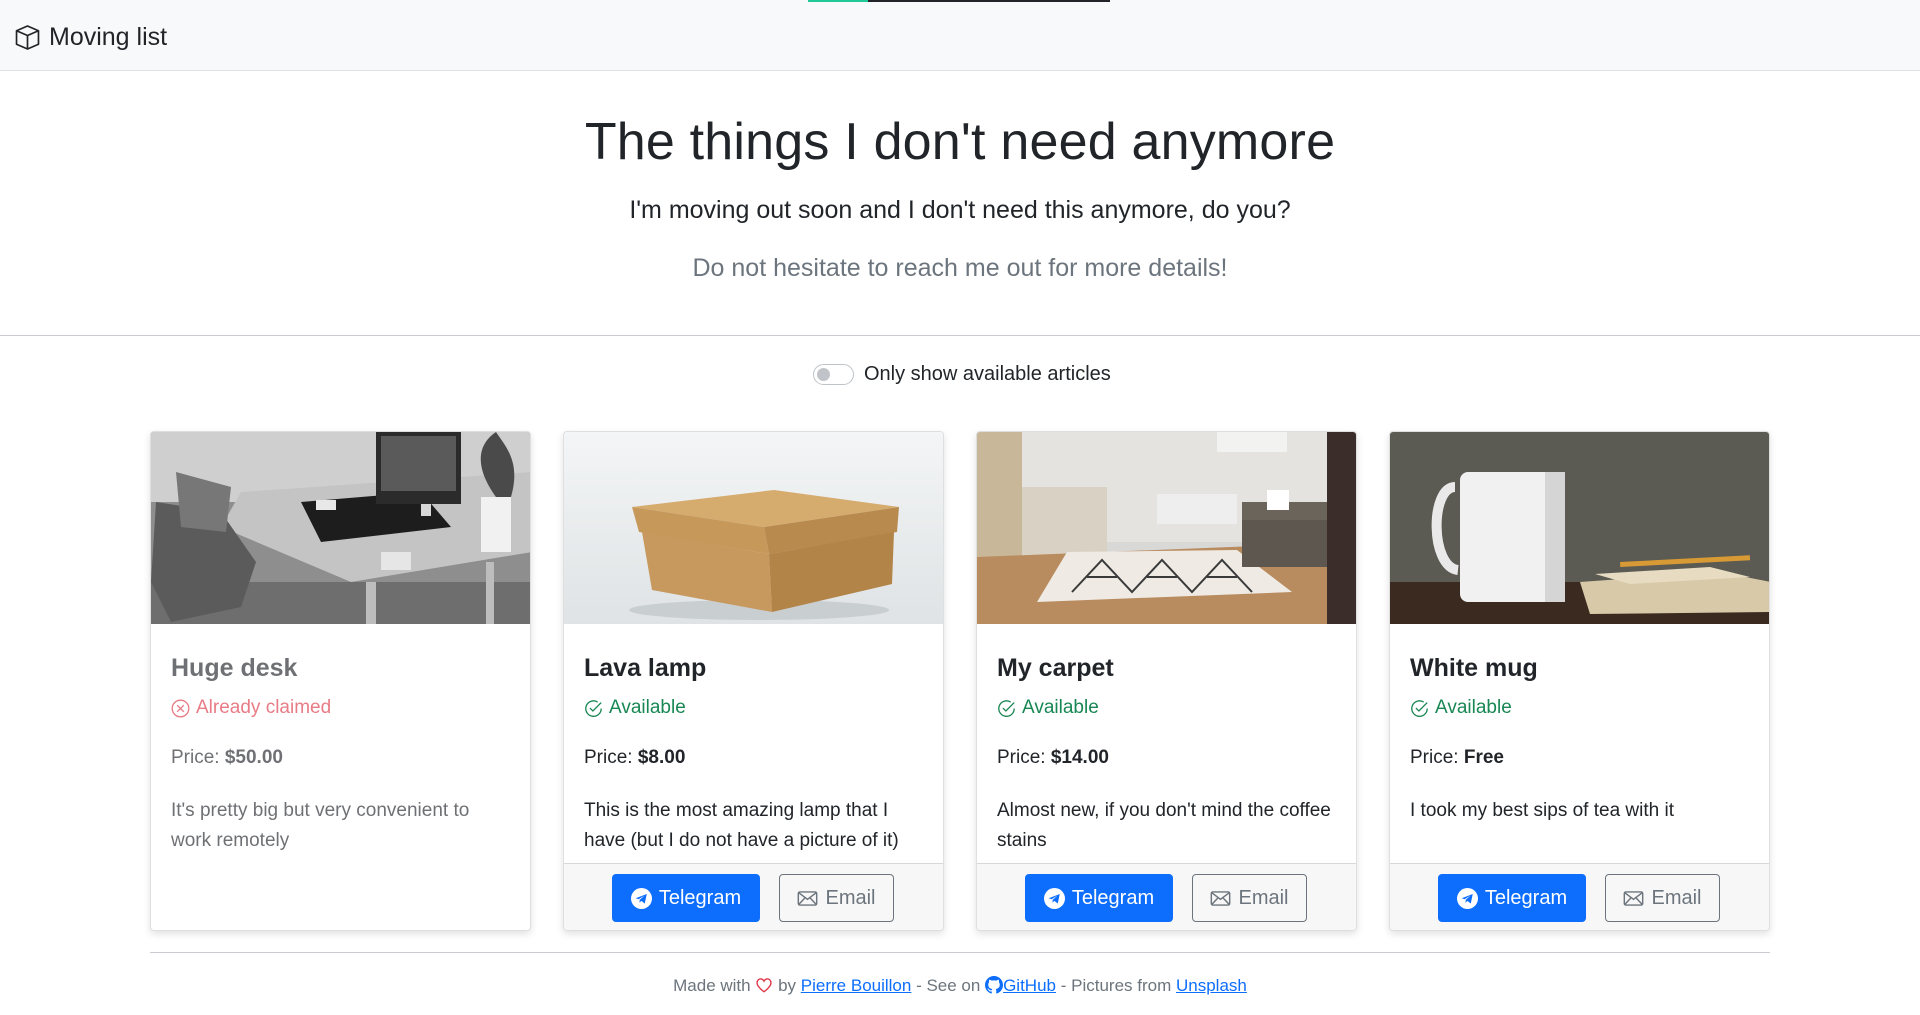  Describe the element at coordinates (1542, 810) in the screenshot. I see `card-description: I took my best sips of tea with it` at that location.